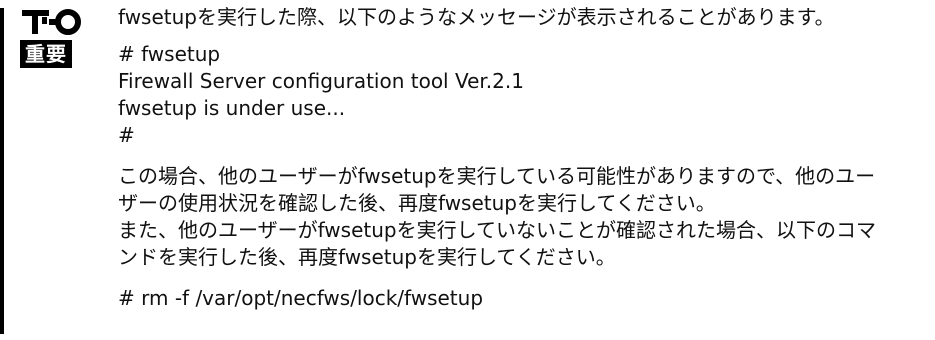 This screenshot has height=340, width=935. What do you see at coordinates (169, 54) in the screenshot?
I see `output-line: # fwsetup` at bounding box center [169, 54].